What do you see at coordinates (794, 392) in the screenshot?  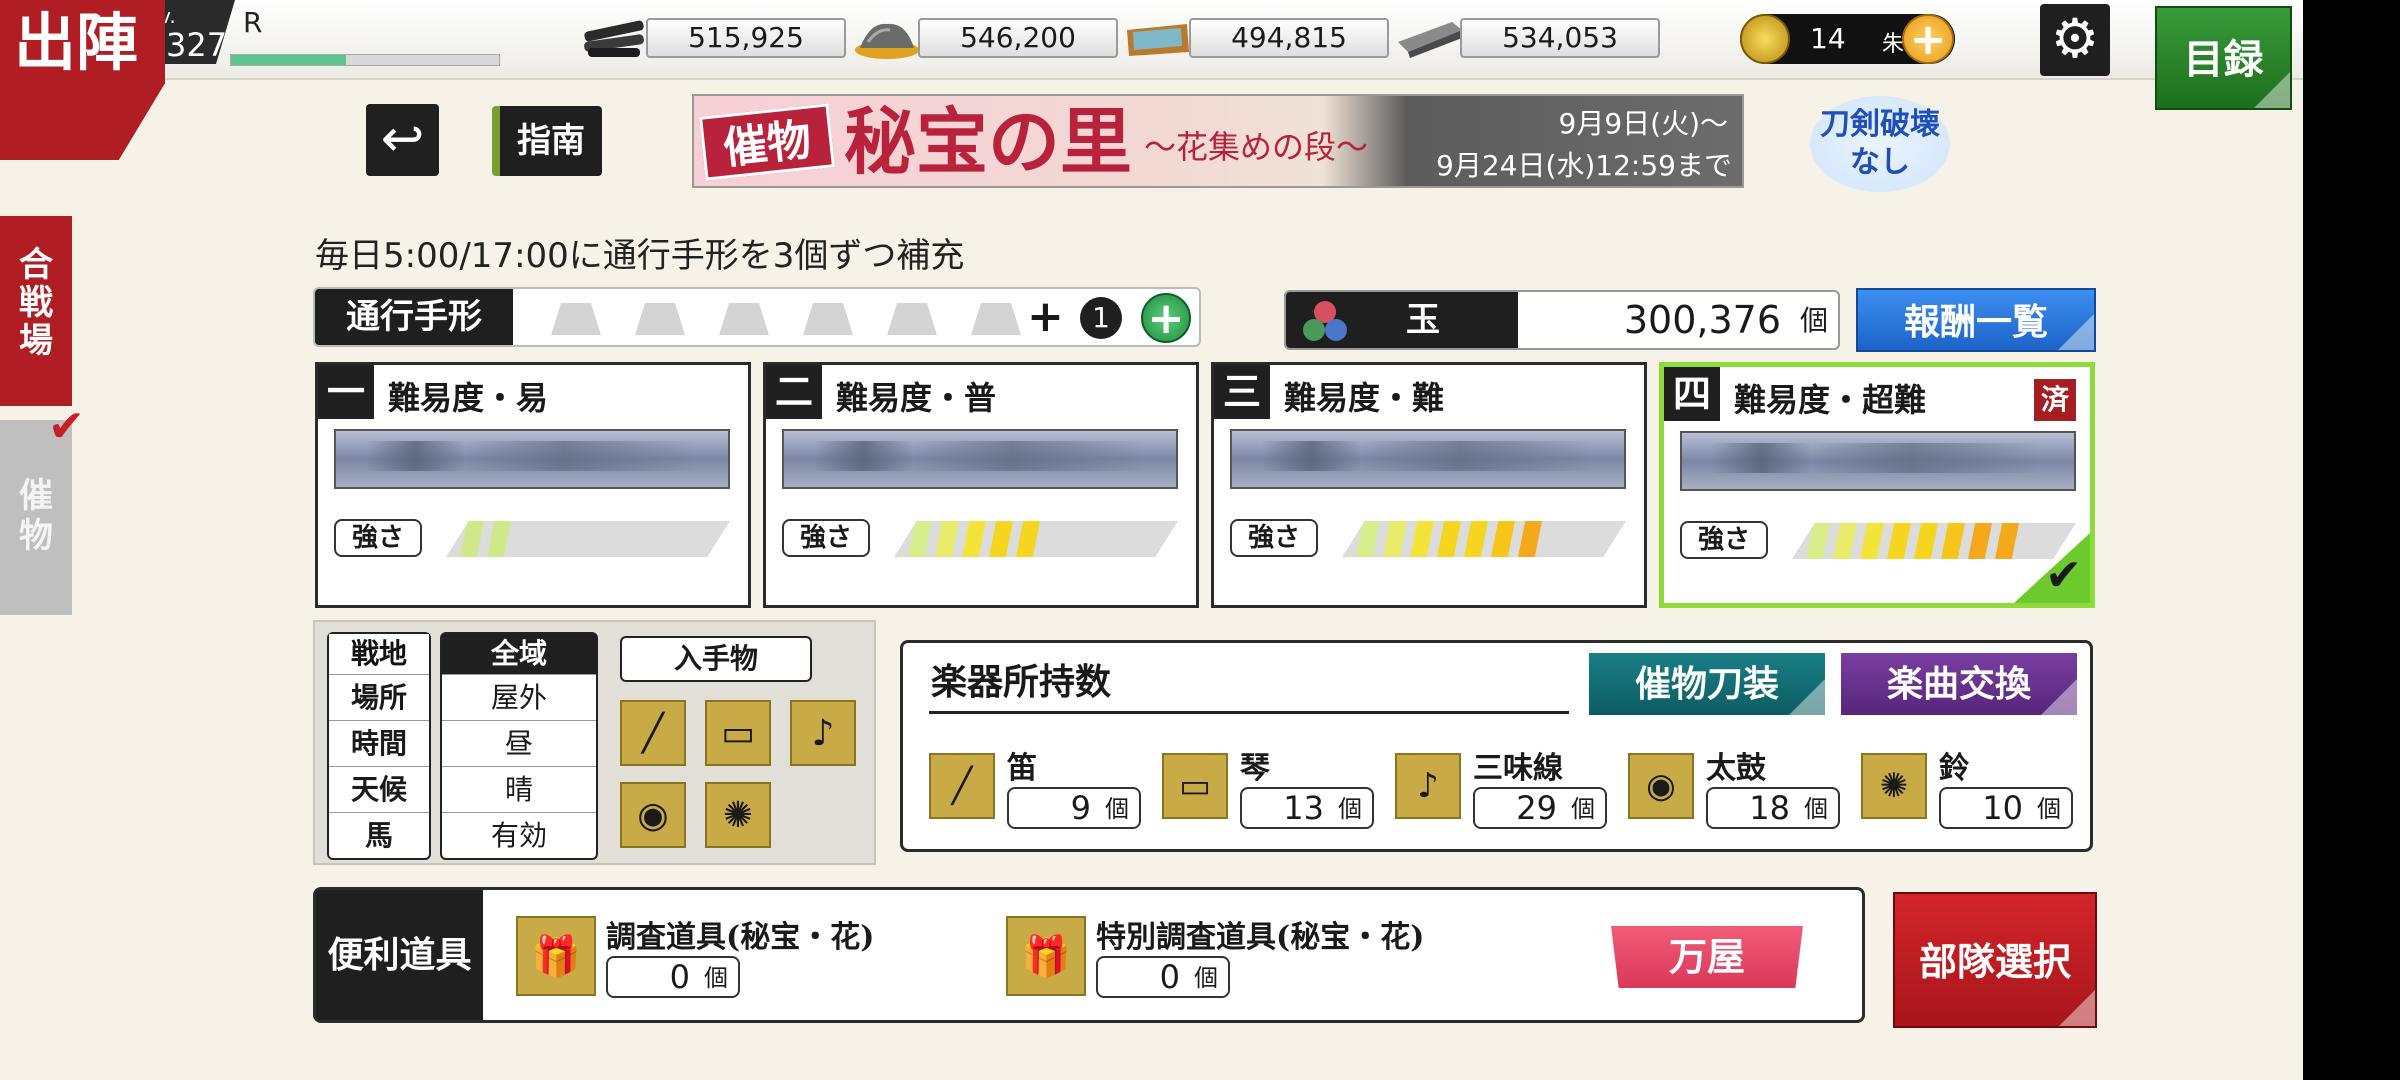 I see `difficulty-number: 二` at bounding box center [794, 392].